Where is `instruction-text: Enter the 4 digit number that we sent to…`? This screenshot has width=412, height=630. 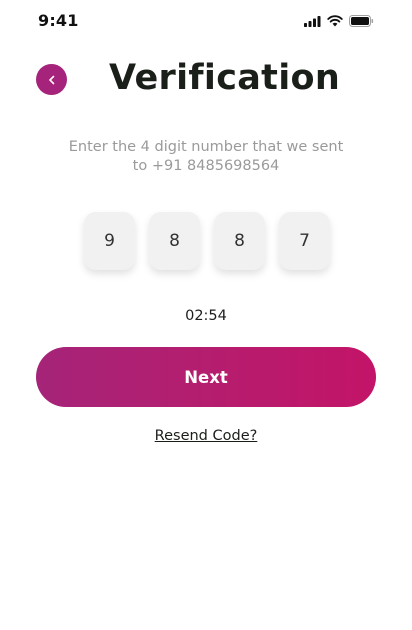
instruction-text: Enter the 4 digit number that we sent to… is located at coordinates (206, 157).